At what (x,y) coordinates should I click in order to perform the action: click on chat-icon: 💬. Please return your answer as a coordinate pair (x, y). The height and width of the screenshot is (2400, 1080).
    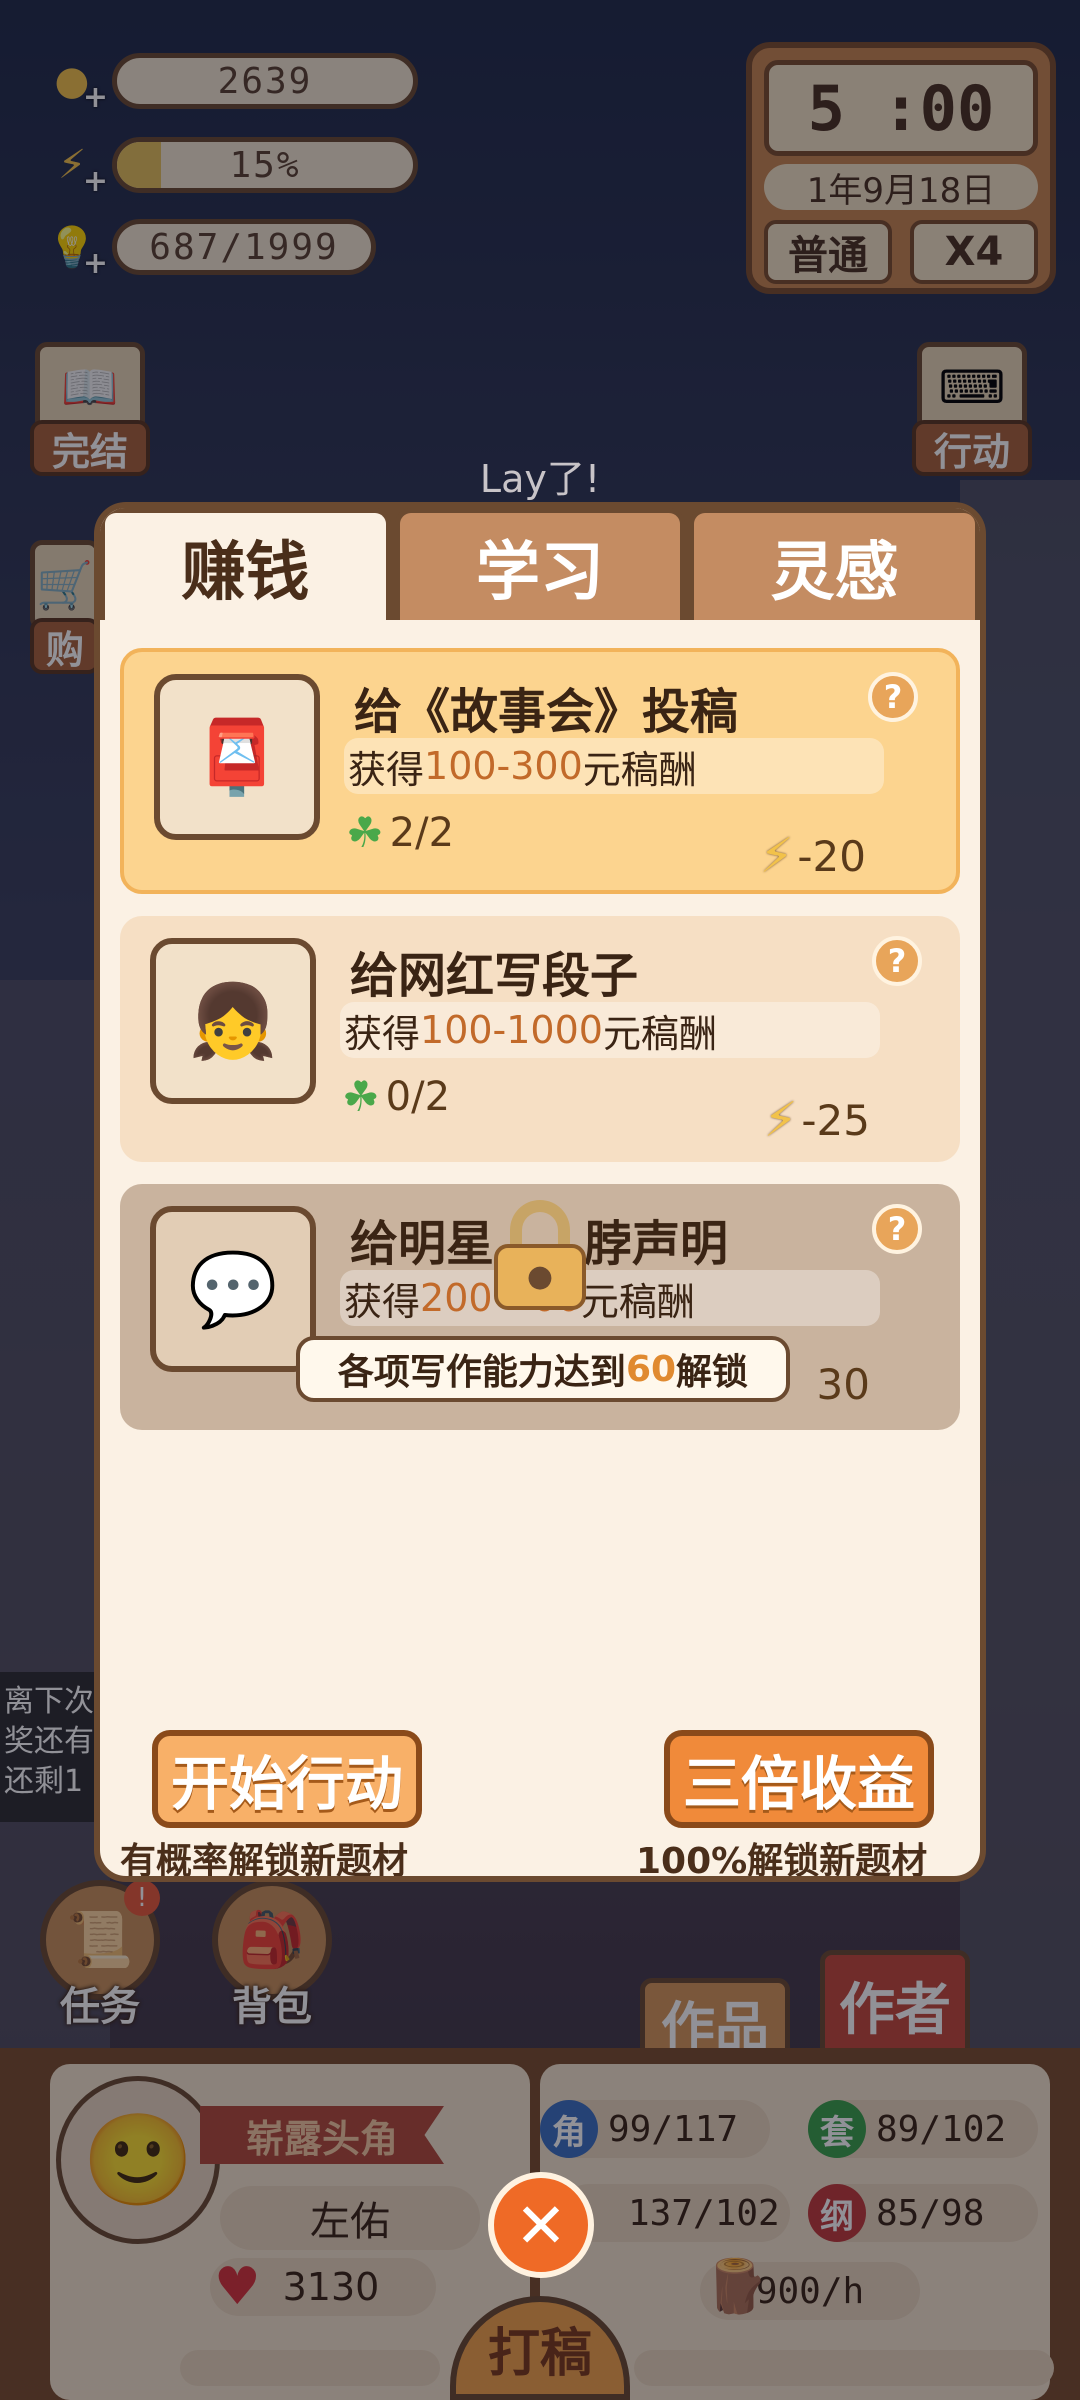
    Looking at the image, I should click on (233, 1289).